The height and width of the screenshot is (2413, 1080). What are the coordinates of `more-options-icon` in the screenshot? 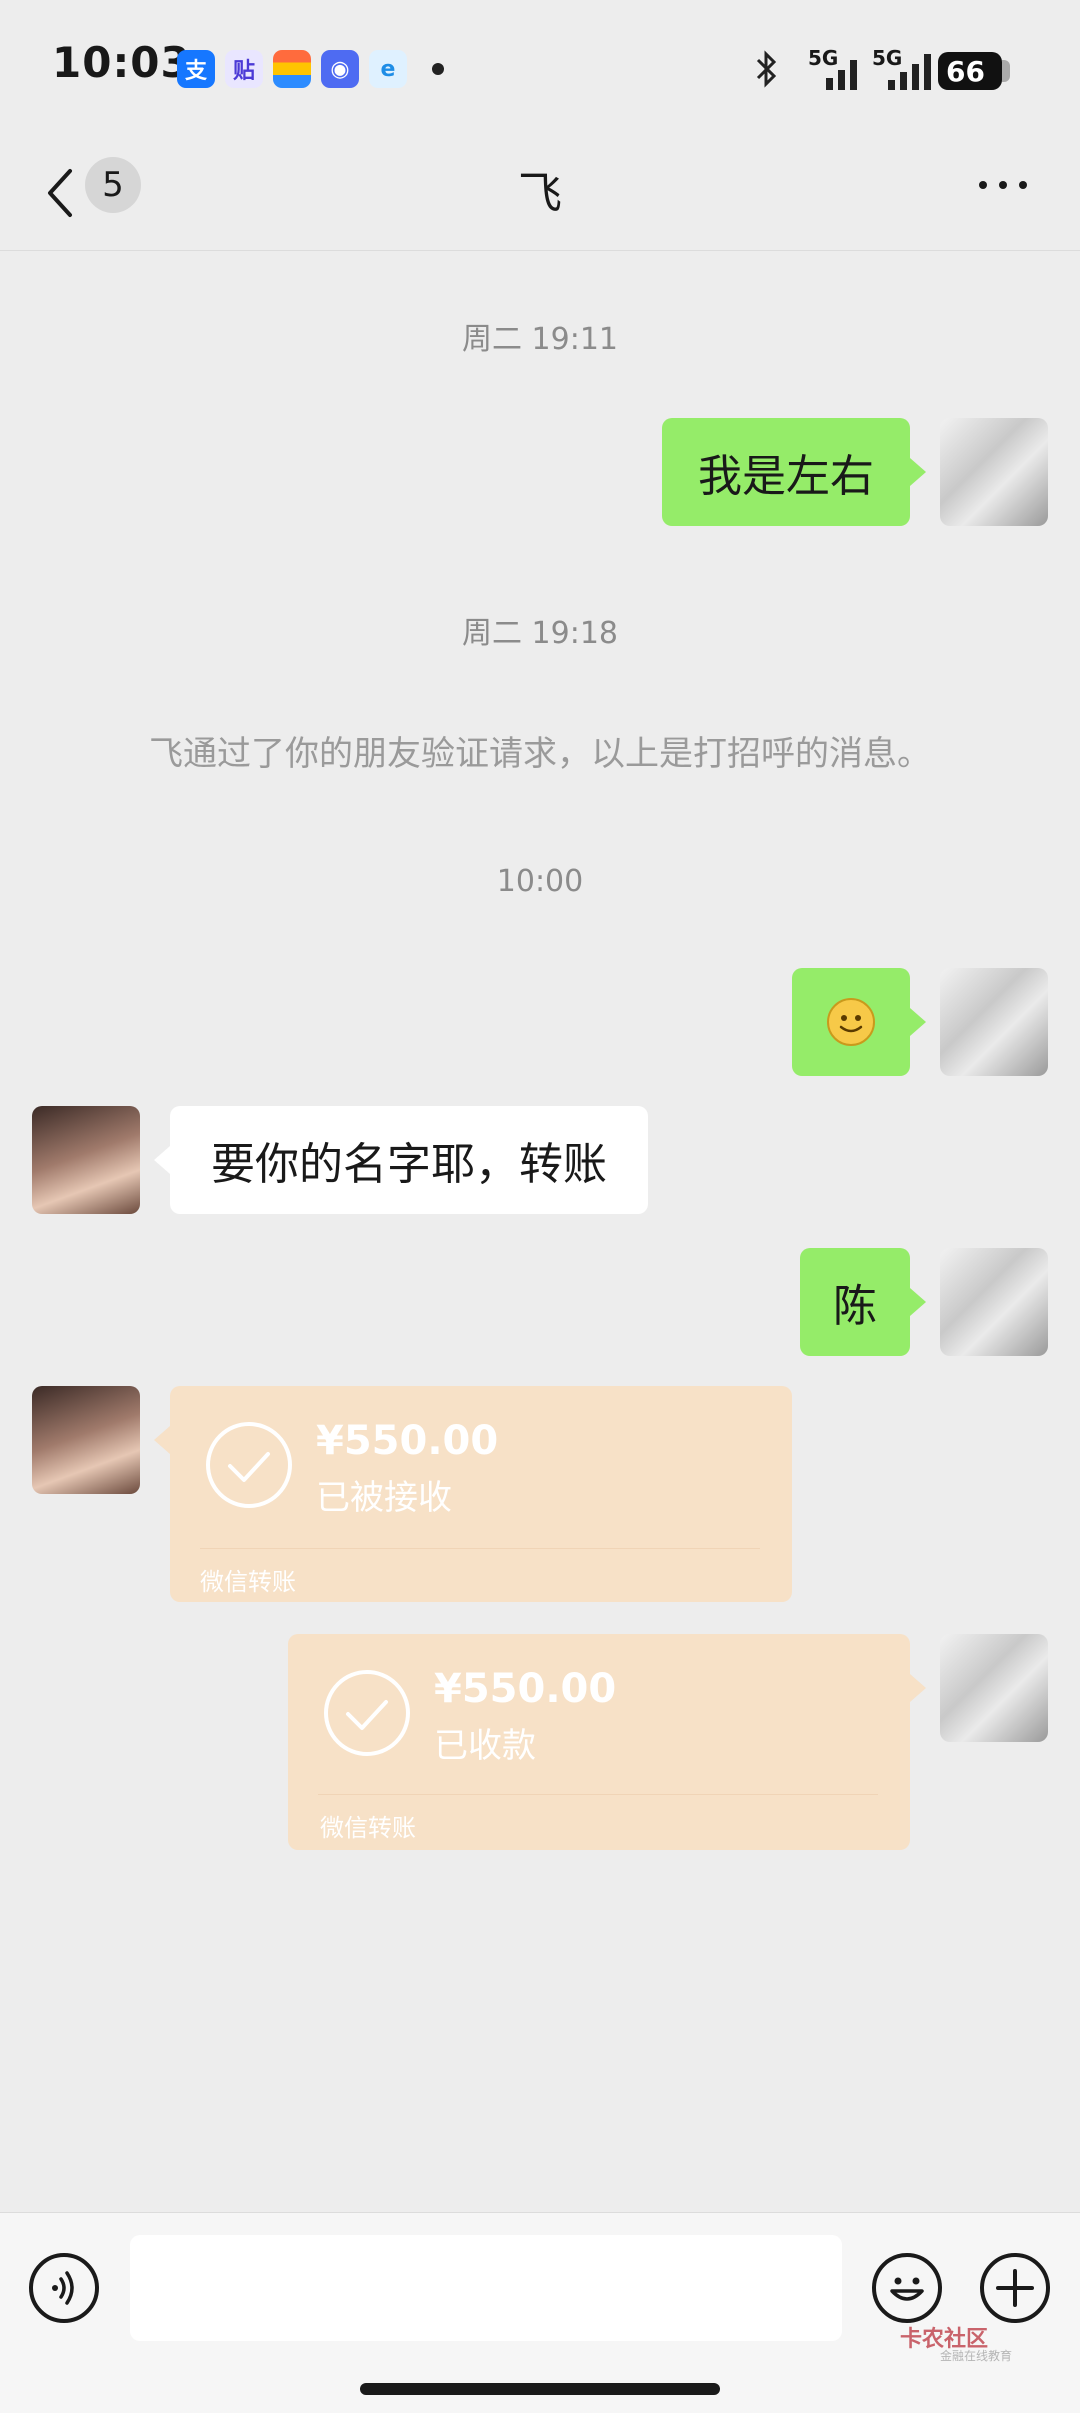 It's located at (1005, 185).